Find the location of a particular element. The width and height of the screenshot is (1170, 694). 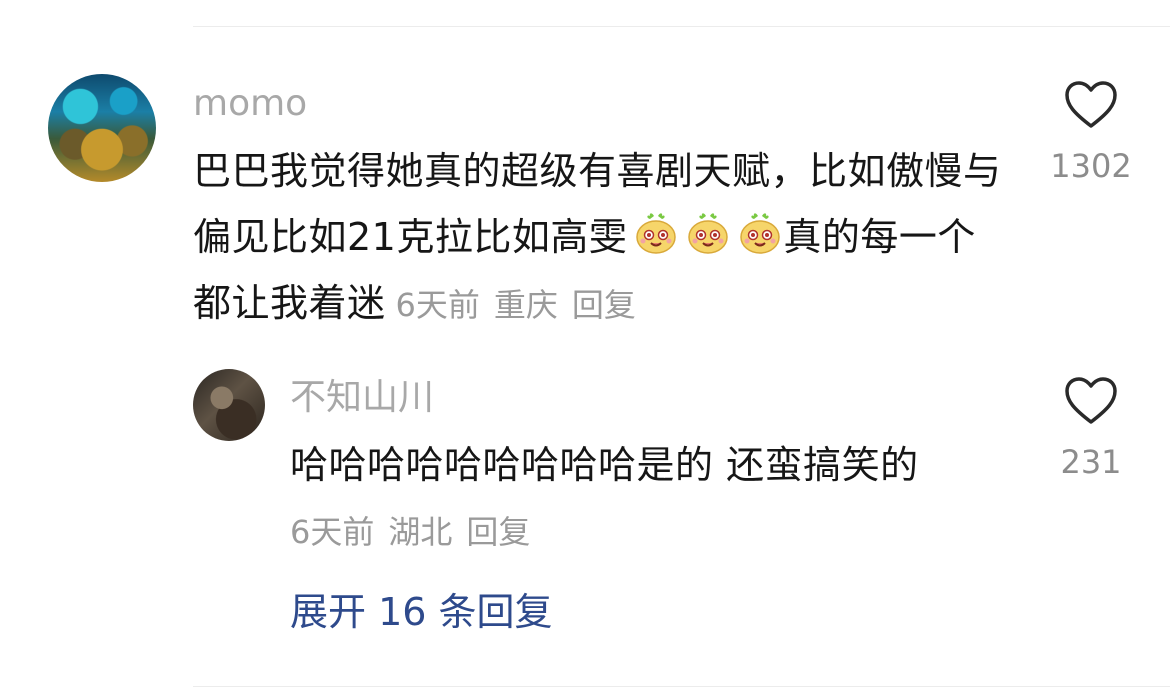

reply-meta: 6天前 湖北 回复 is located at coordinates (417, 532).